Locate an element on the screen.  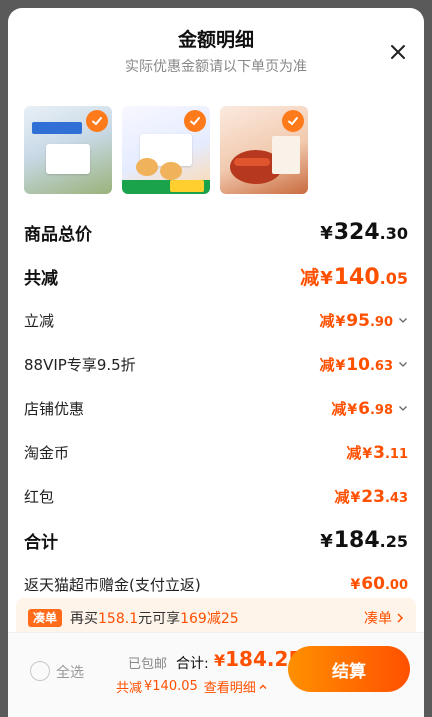
row-store-discount: 店铺优惠 减 ¥6.98 is located at coordinates (216, 408).